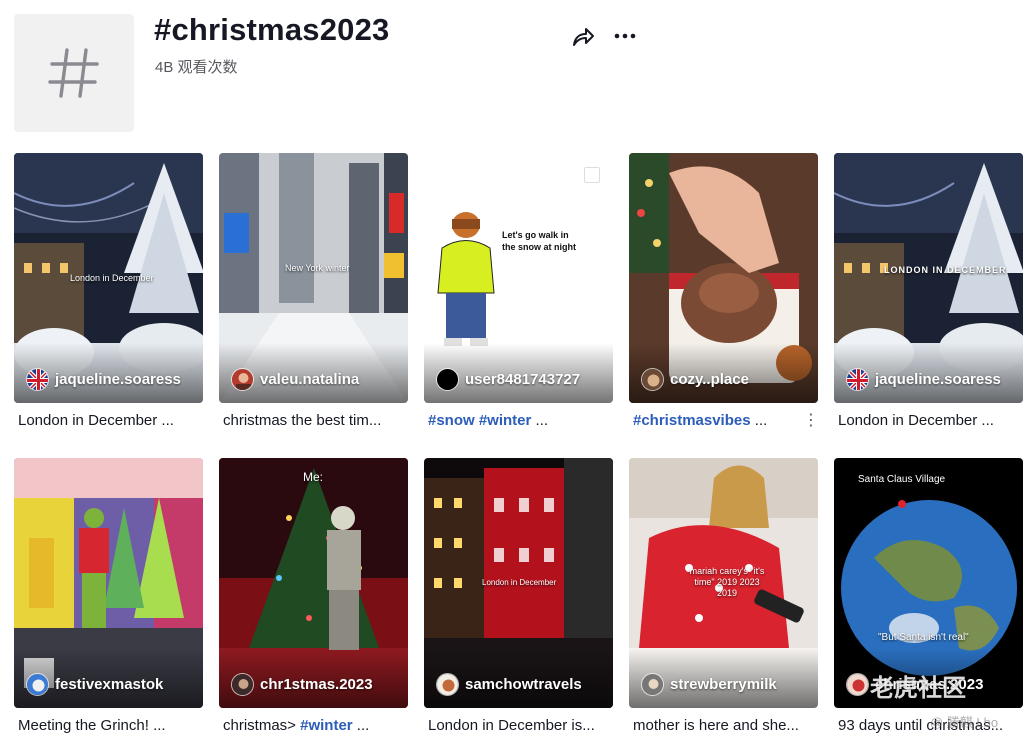  I want to click on author-info: chr1stmas.2023, so click(302, 684).